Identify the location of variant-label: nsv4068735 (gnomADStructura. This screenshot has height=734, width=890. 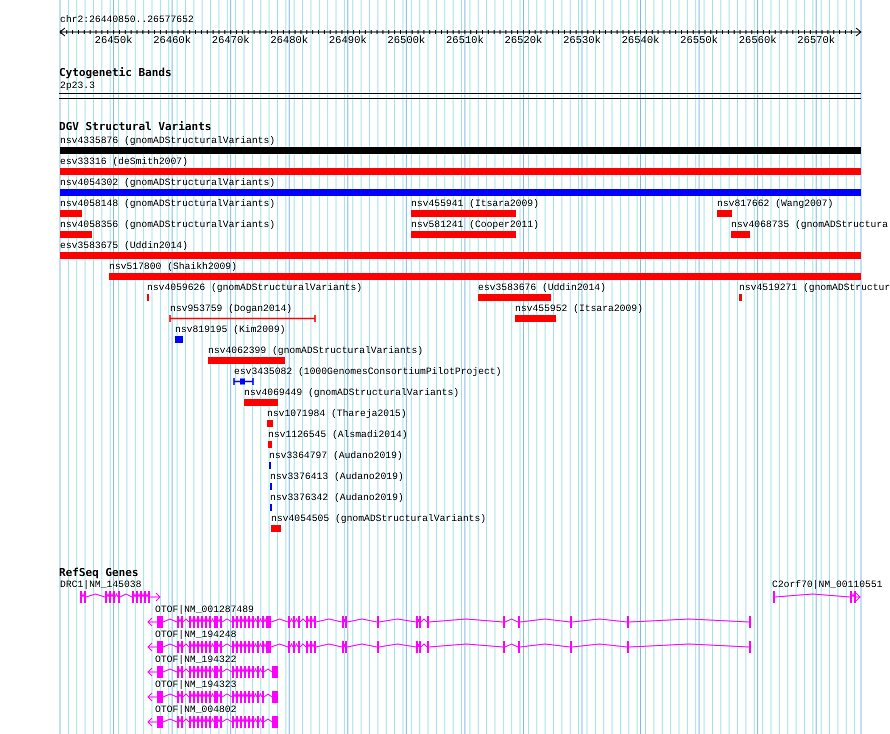
(809, 224).